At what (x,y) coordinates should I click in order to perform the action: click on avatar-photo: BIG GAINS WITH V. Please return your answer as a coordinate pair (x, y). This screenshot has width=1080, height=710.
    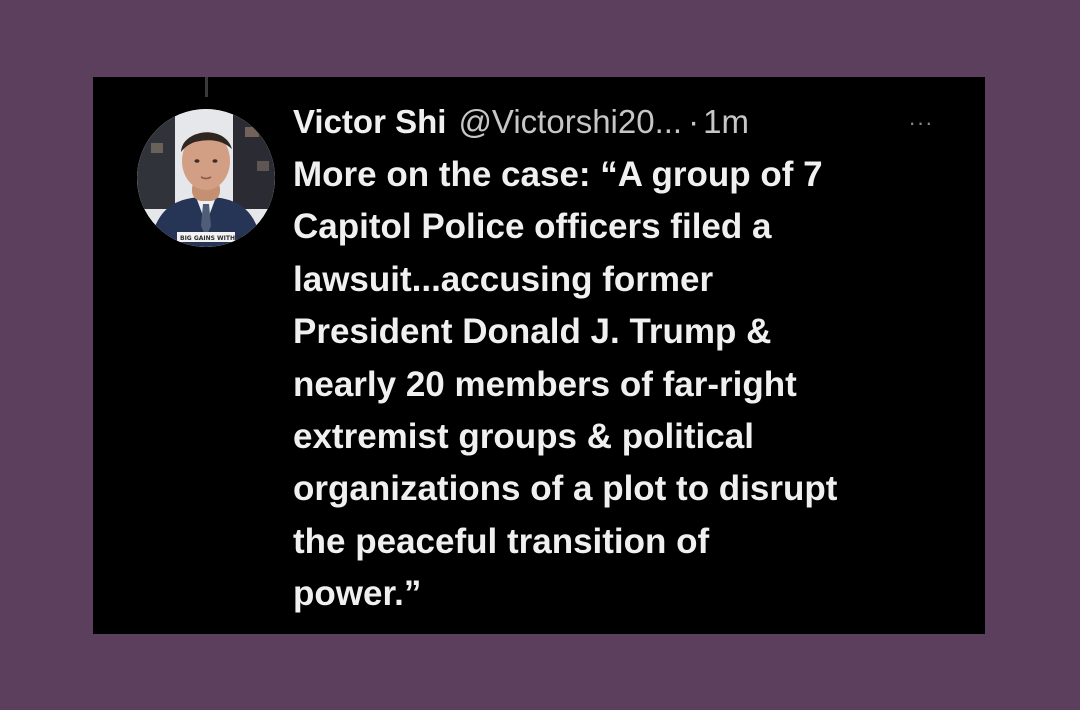
    Looking at the image, I should click on (206, 178).